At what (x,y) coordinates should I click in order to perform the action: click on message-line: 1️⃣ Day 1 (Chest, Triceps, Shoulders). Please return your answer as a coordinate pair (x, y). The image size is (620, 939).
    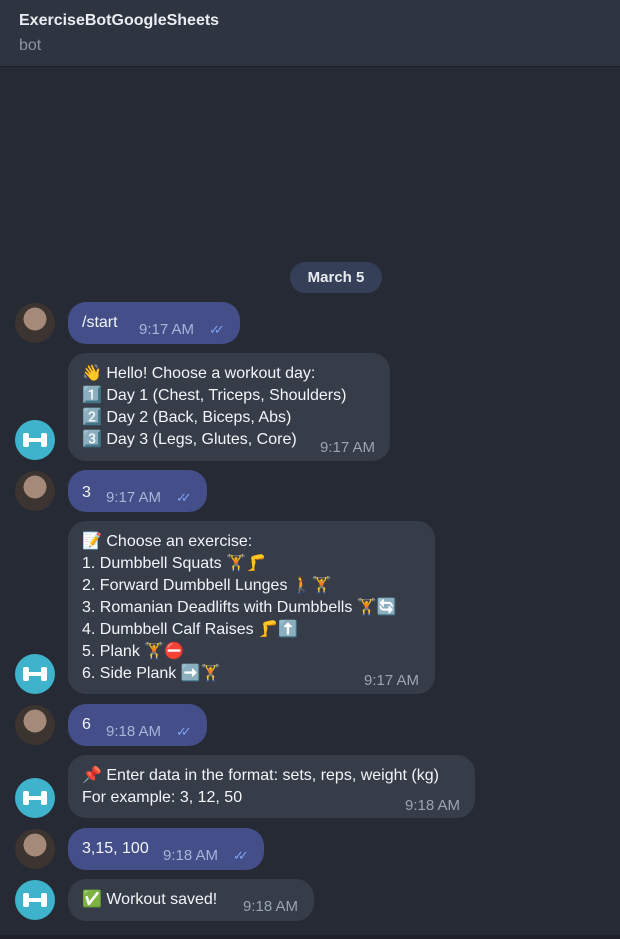
    Looking at the image, I should click on (214, 395).